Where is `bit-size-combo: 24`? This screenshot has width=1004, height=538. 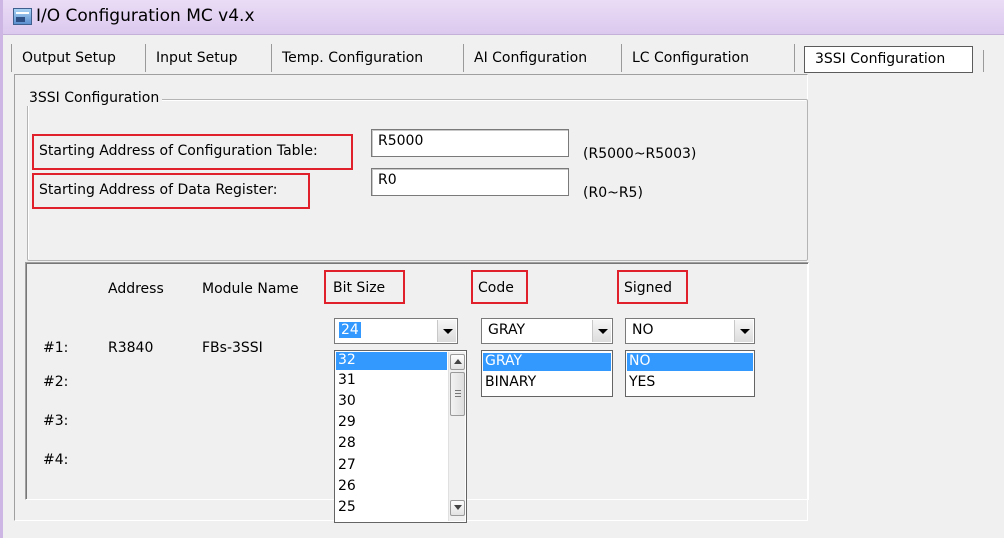
bit-size-combo: 24 is located at coordinates (396, 331).